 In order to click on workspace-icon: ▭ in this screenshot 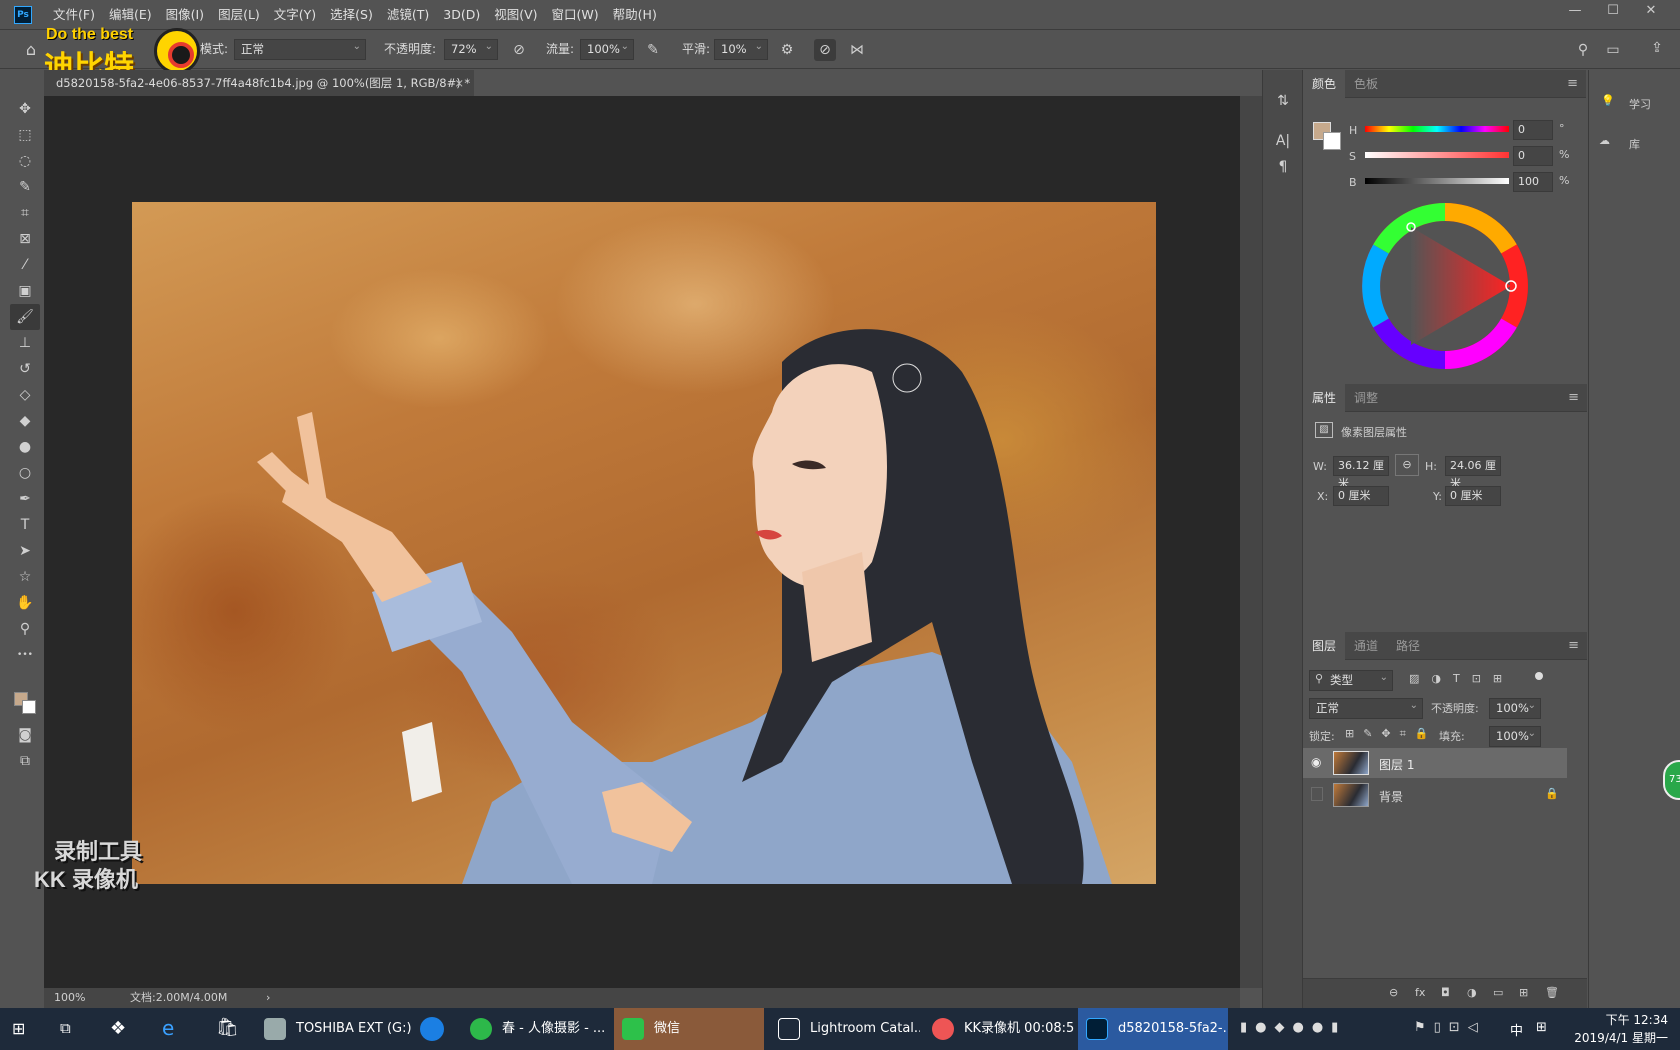, I will do `click(1613, 50)`.